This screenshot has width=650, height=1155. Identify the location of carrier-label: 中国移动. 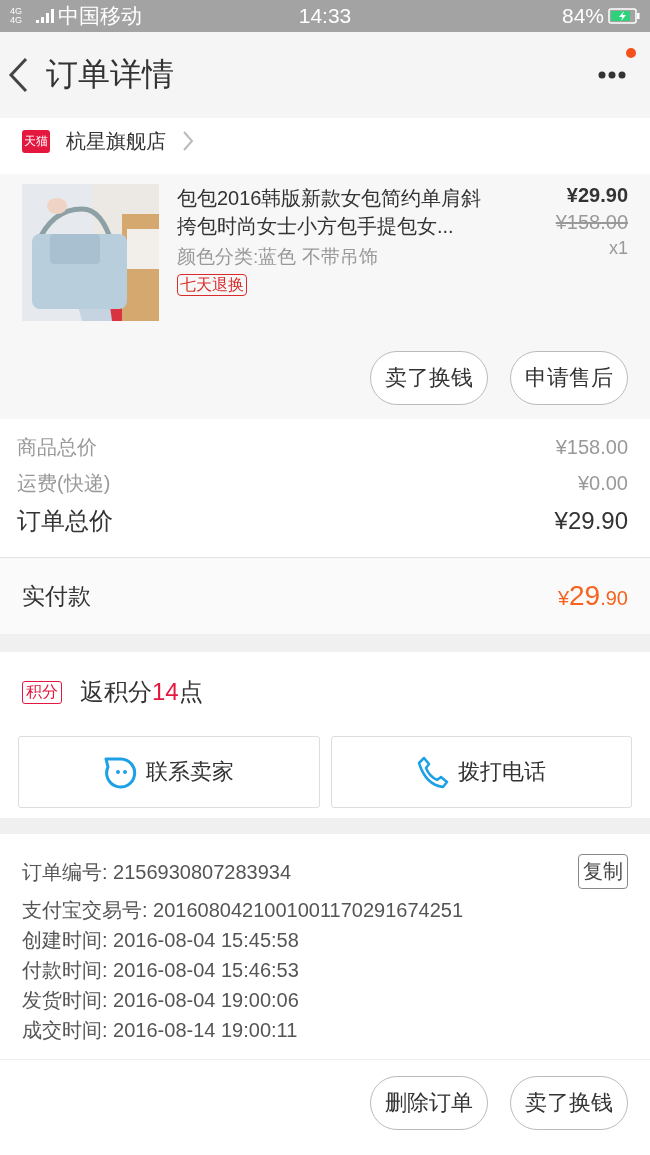
(100, 16).